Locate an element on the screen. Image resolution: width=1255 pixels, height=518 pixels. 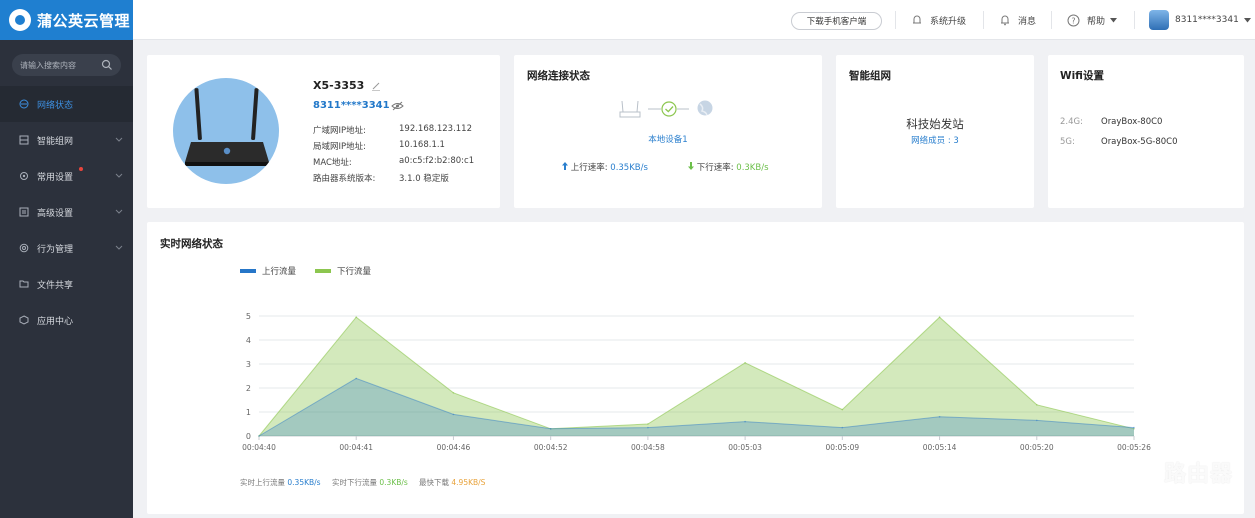
download-label: 下行速率: is located at coordinates (715, 168).